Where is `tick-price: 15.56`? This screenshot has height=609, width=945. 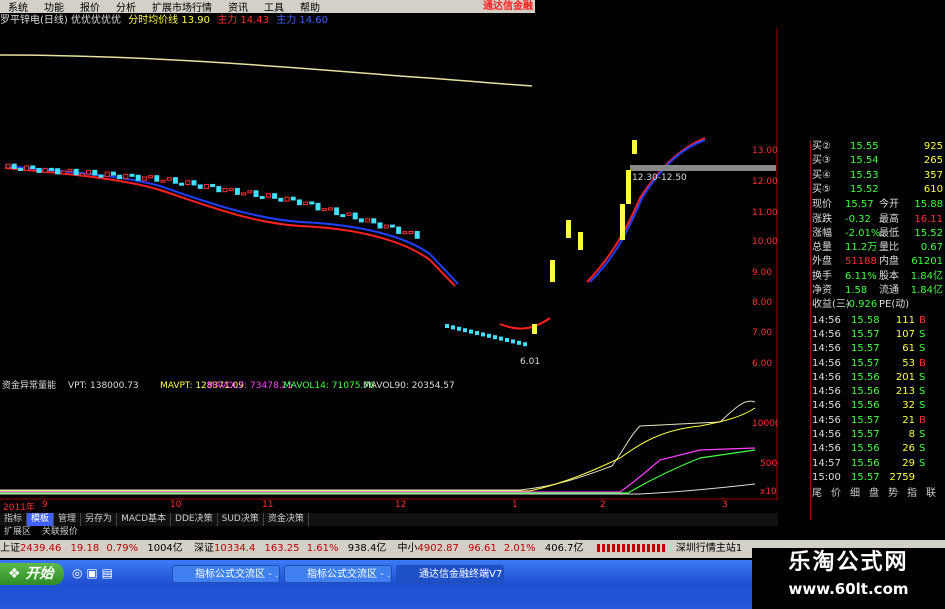 tick-price: 15.56 is located at coordinates (865, 377).